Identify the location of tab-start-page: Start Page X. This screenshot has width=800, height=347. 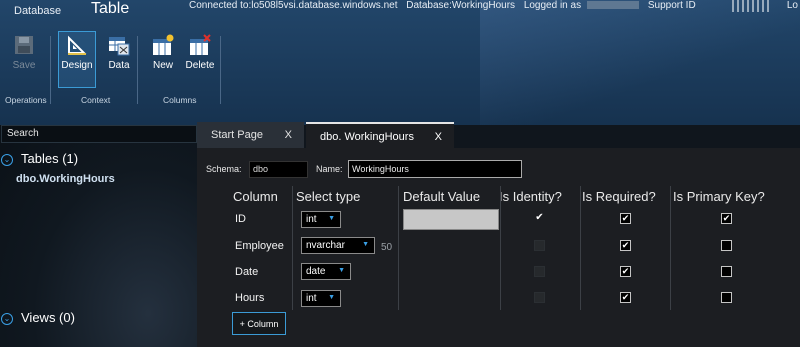
(250, 135).